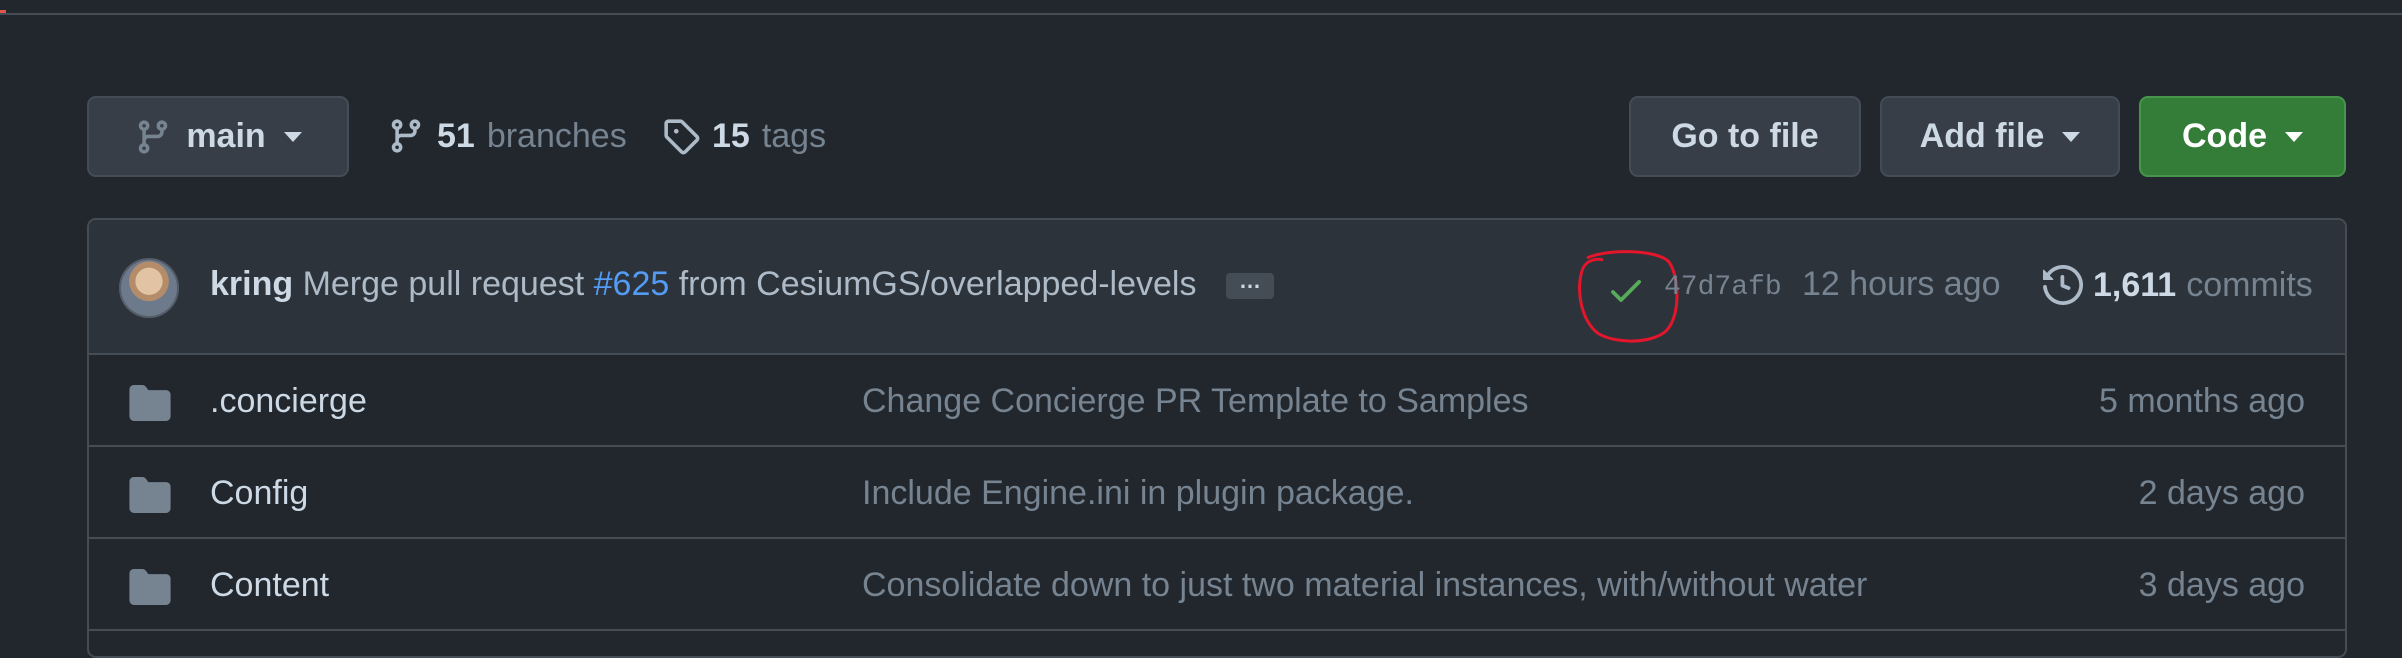 The width and height of the screenshot is (2402, 658). Describe the element at coordinates (2221, 493) in the screenshot. I see `file-commit-time: 2 days ago` at that location.